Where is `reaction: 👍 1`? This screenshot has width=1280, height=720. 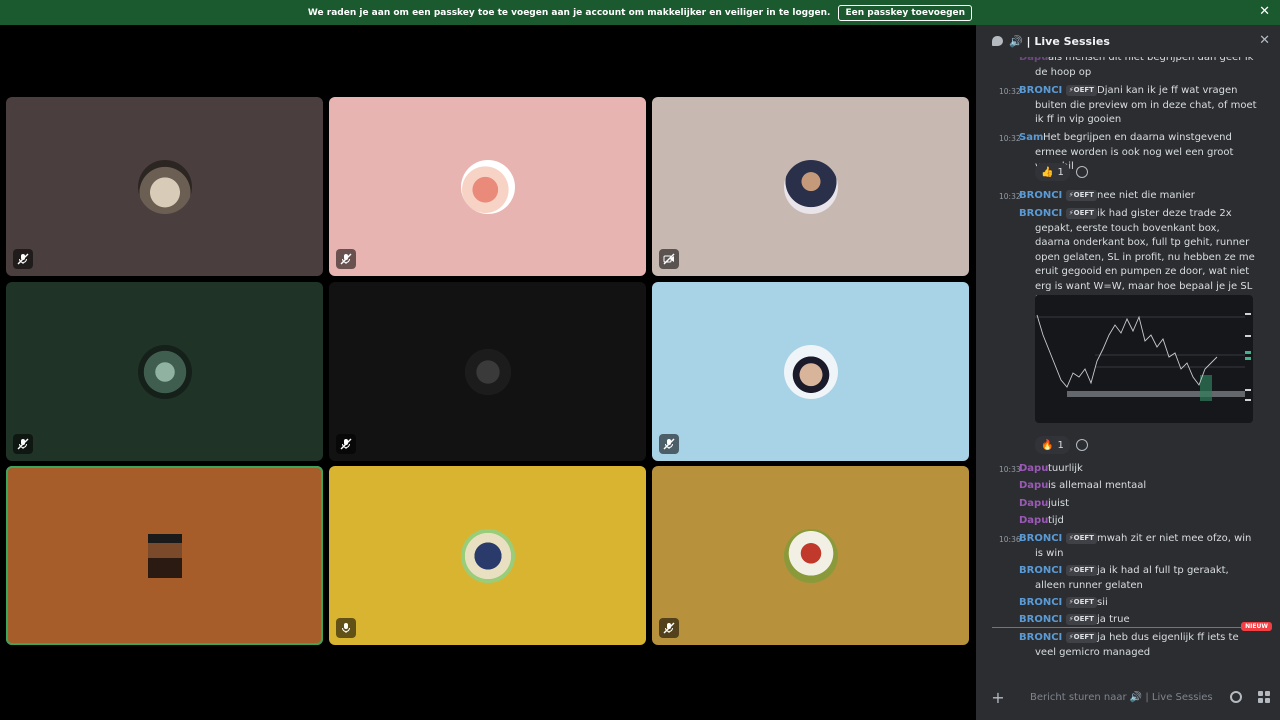 reaction: 👍 1 is located at coordinates (1061, 172).